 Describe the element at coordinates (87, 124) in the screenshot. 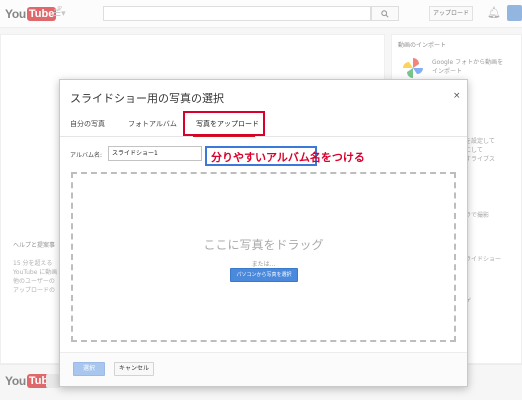

I see `tab-my-photos: 自分の写真` at that location.